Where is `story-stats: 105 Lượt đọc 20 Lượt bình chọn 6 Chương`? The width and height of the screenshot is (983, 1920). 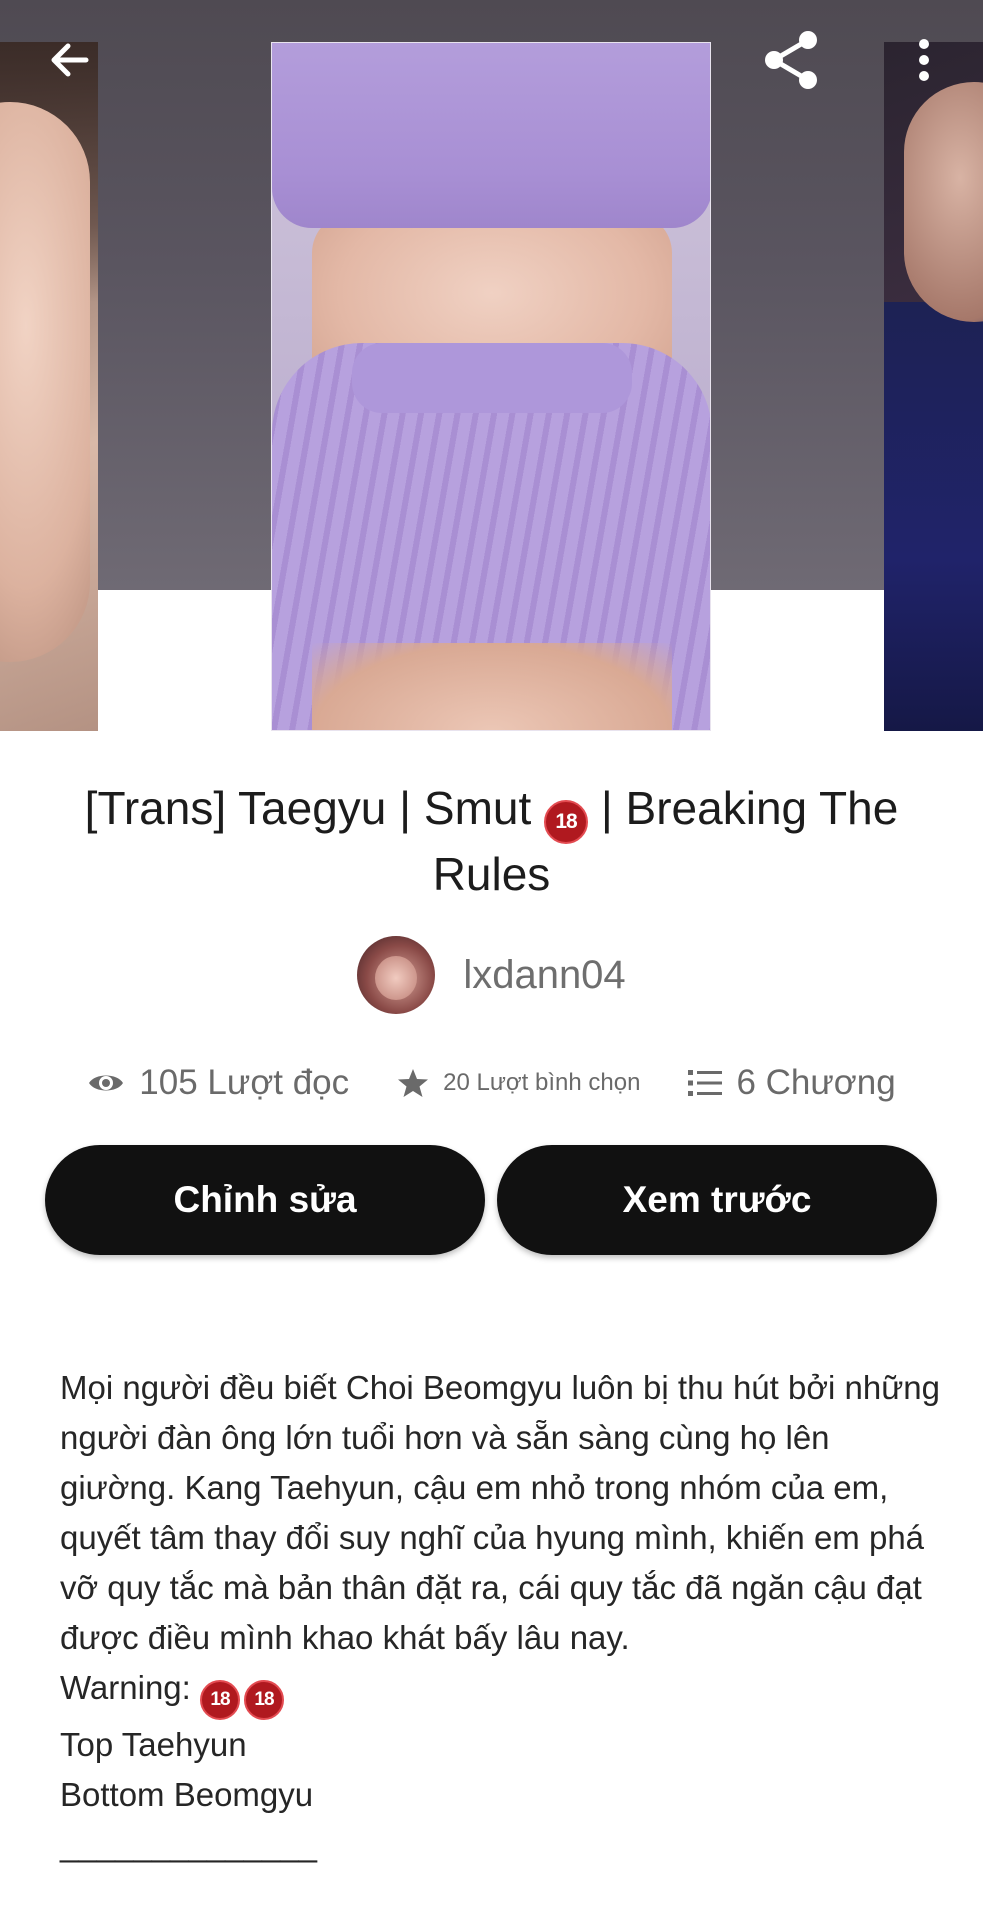 story-stats: 105 Lượt đọc 20 Lượt bình chọn 6 Chương is located at coordinates (491, 1083).